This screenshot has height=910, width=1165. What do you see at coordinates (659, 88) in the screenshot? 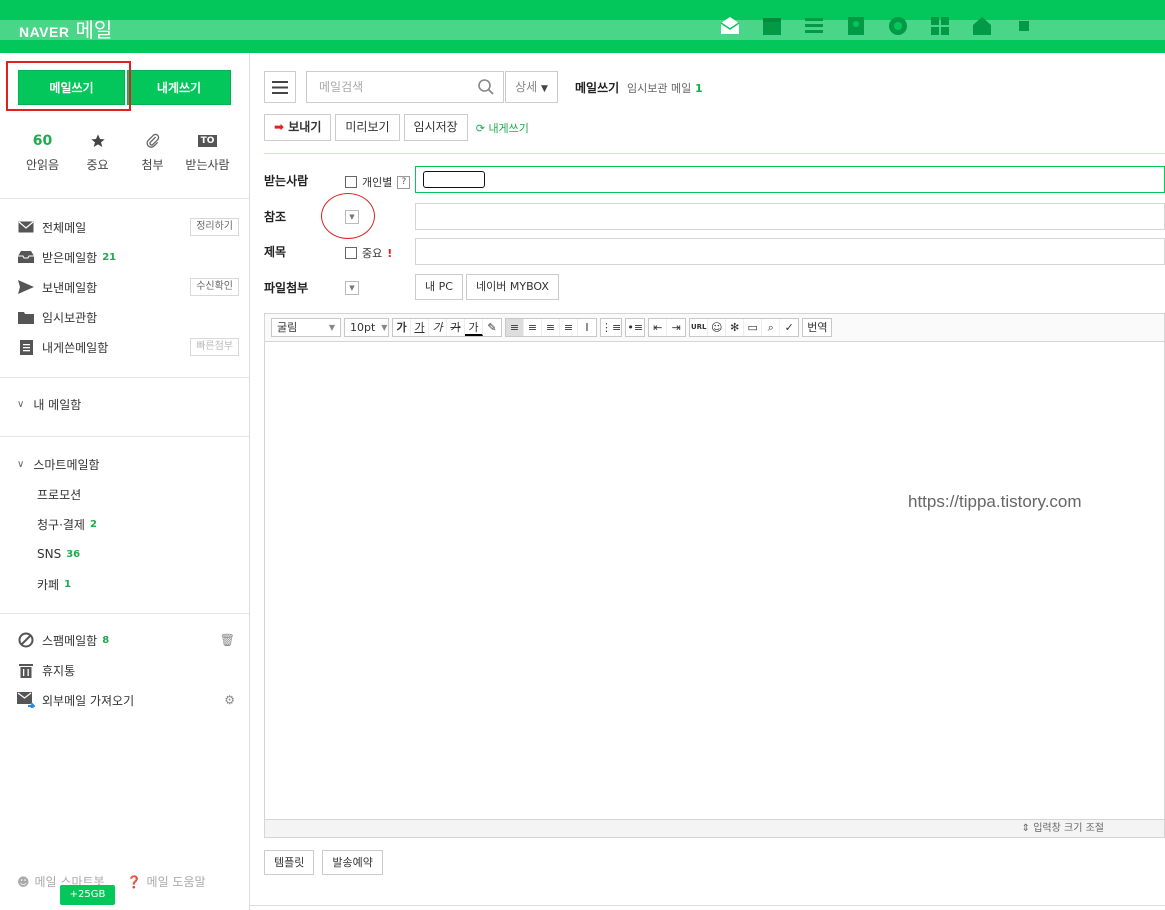
I see `draft-link: 임시보관 메일` at bounding box center [659, 88].